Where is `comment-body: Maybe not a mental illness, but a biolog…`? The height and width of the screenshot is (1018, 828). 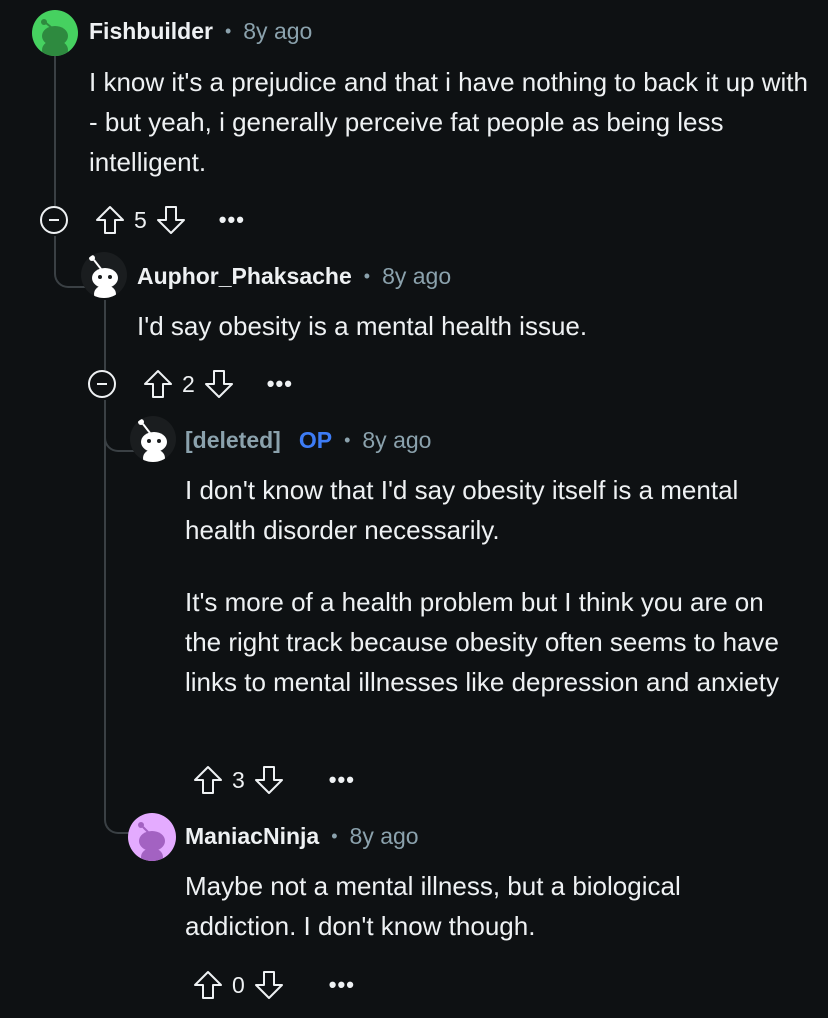
comment-body: Maybe not a mental illness, but a biolog… is located at coordinates (485, 906).